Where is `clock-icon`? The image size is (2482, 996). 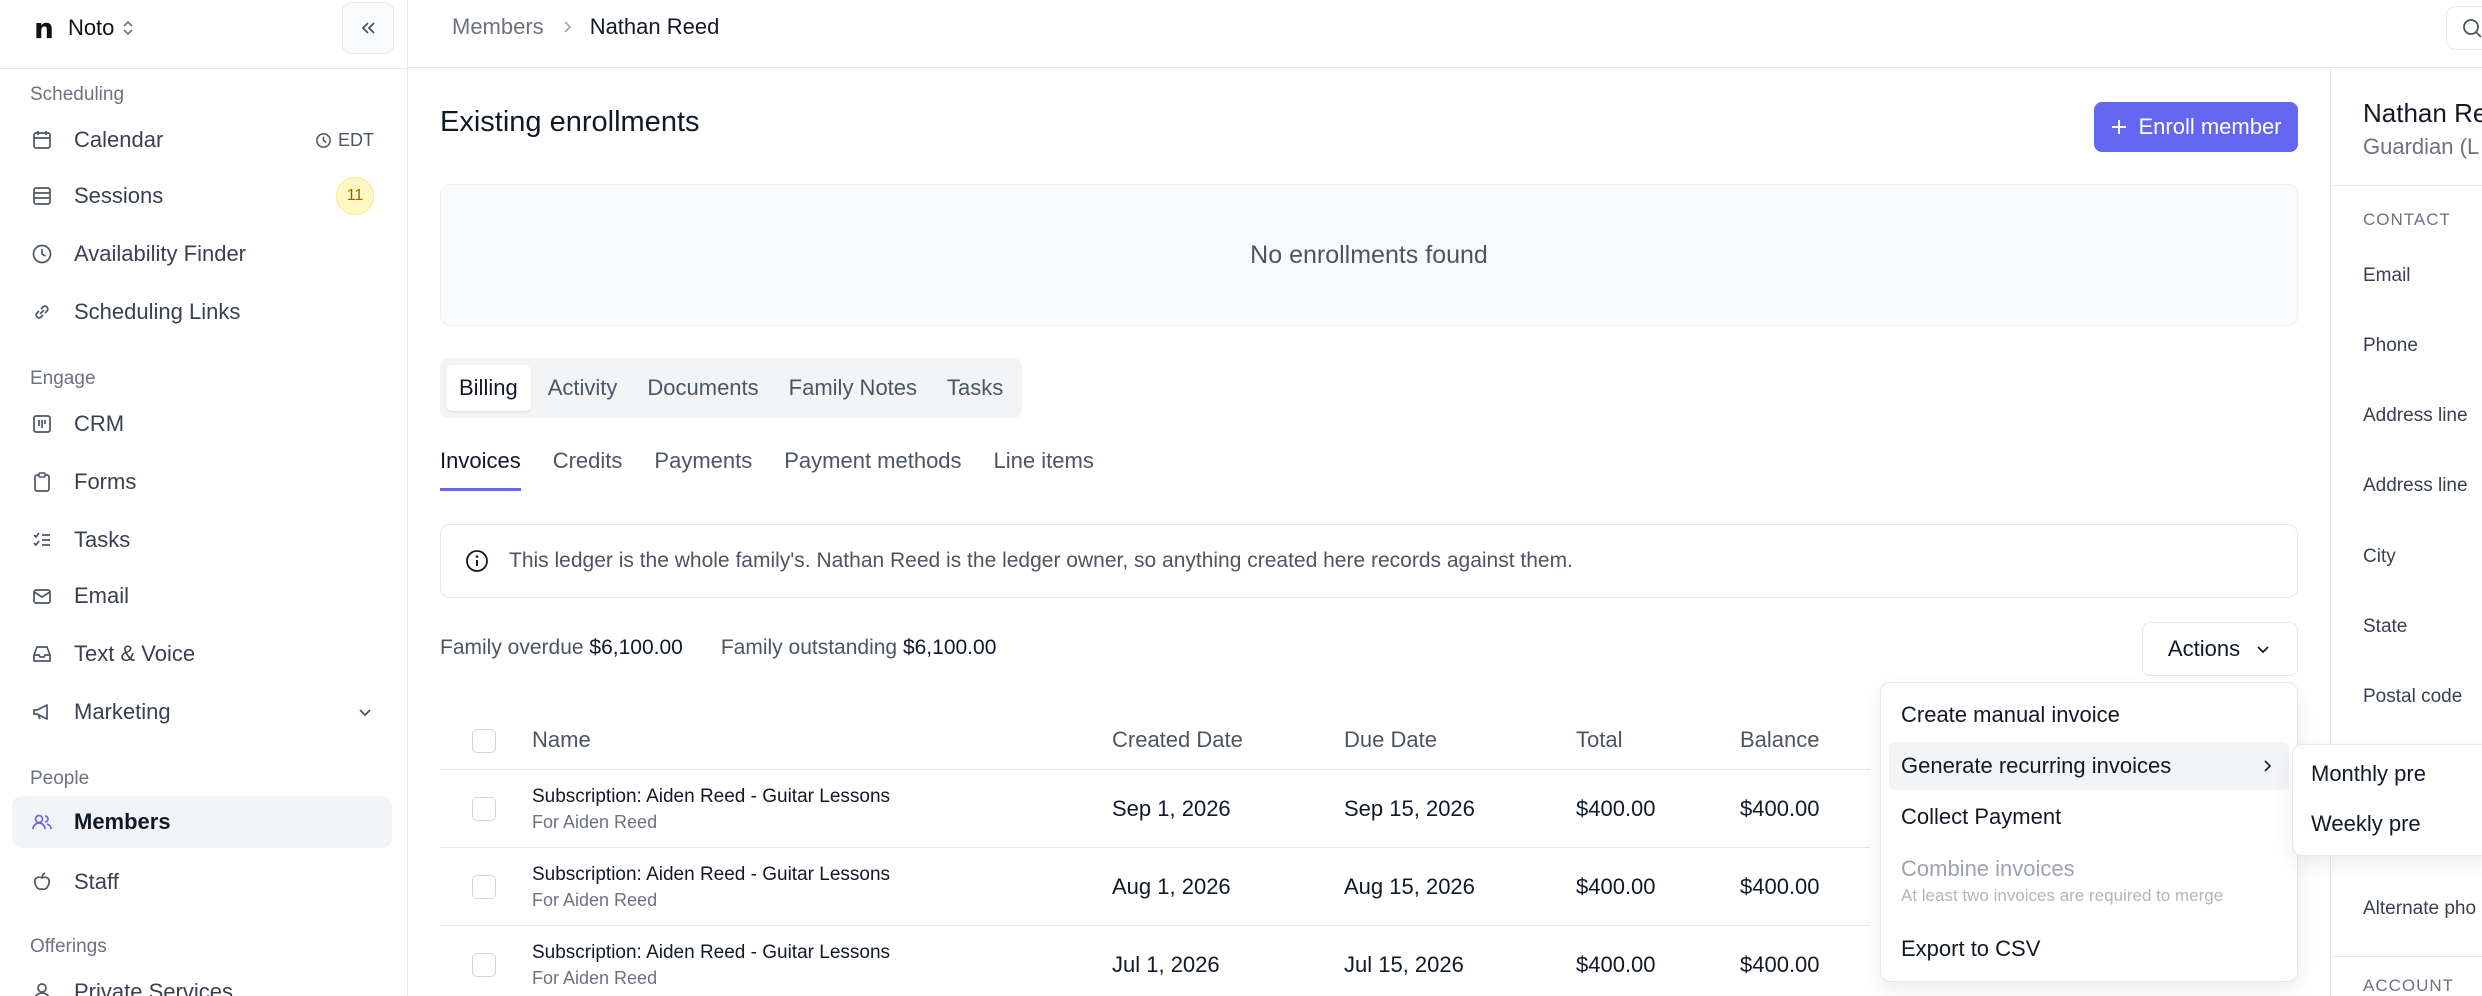 clock-icon is located at coordinates (323, 140).